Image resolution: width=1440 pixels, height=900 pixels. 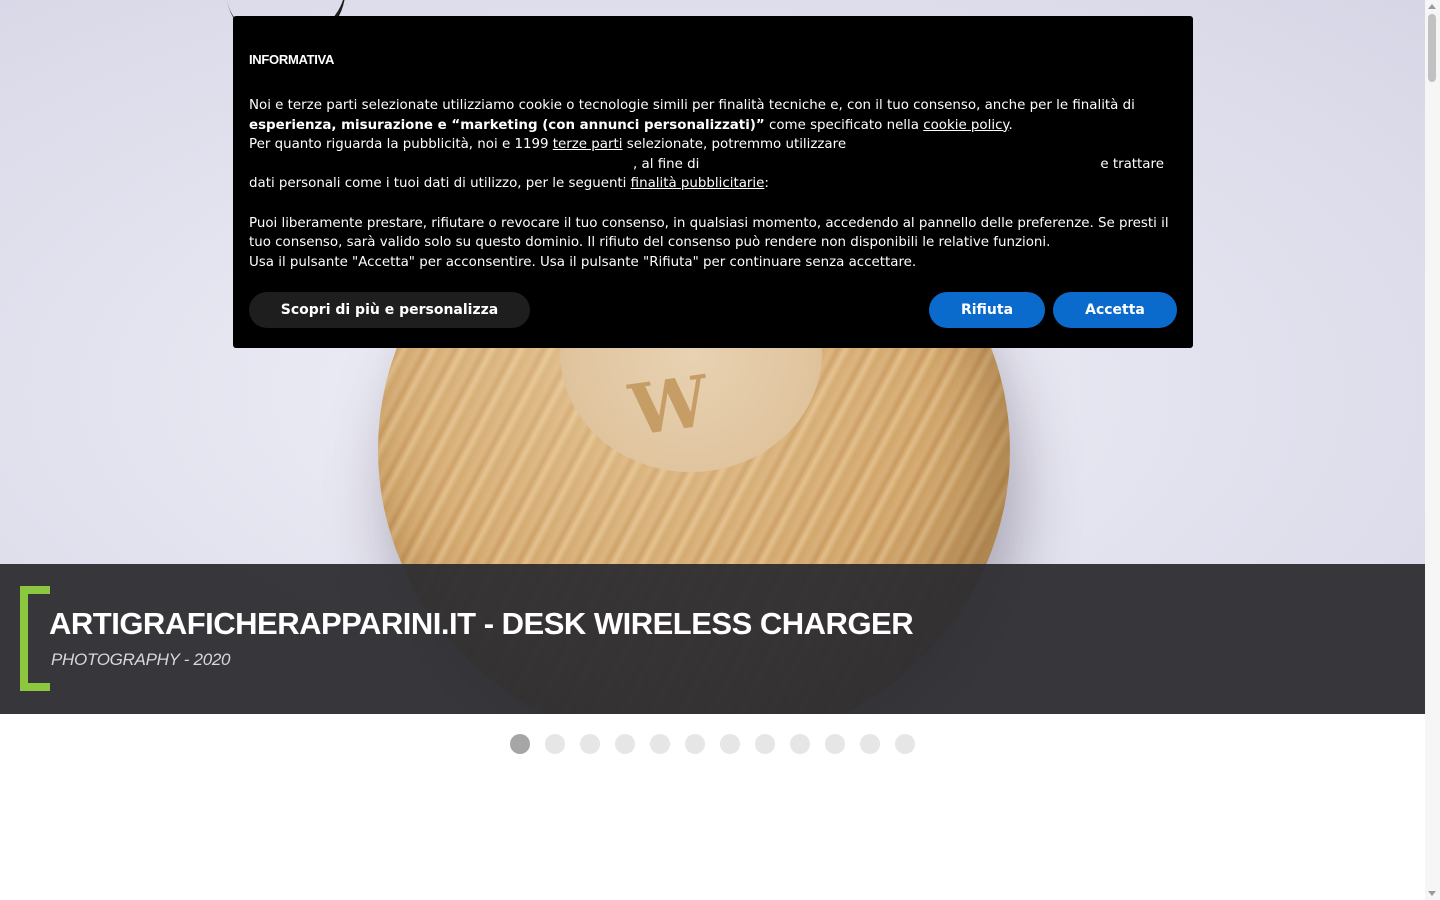 What do you see at coordinates (844, 125) in the screenshot?
I see `cookie-text-line1b: come specificato nella` at bounding box center [844, 125].